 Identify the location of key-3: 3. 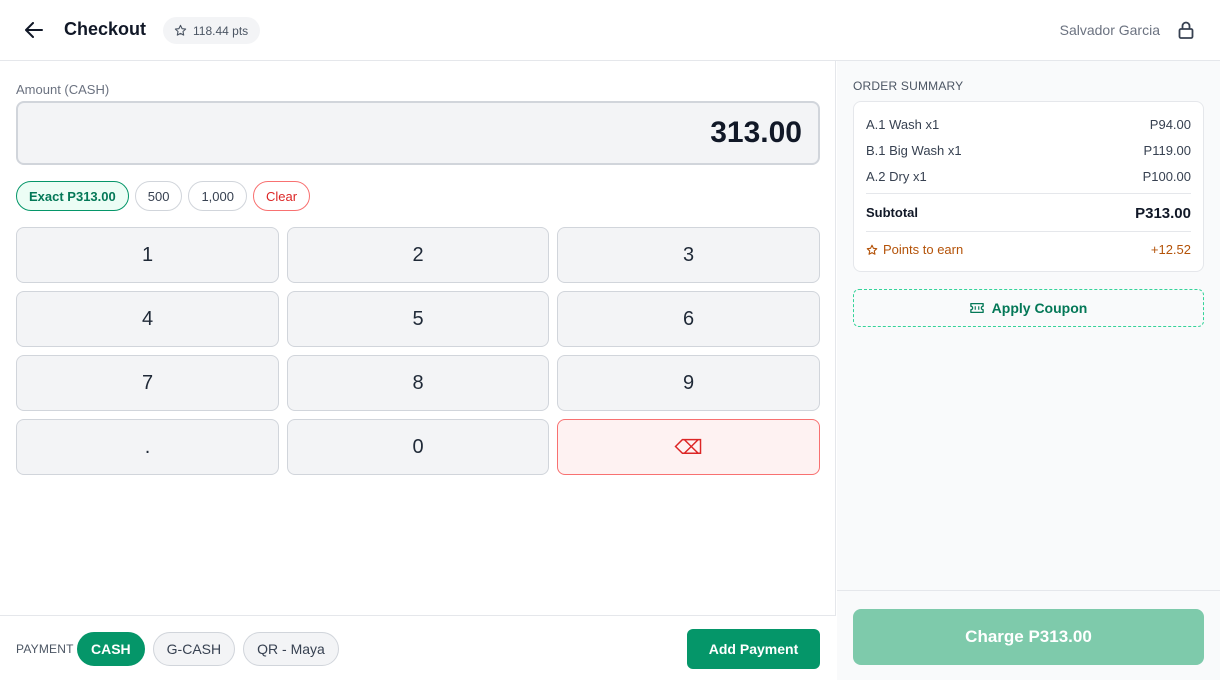
(688, 255).